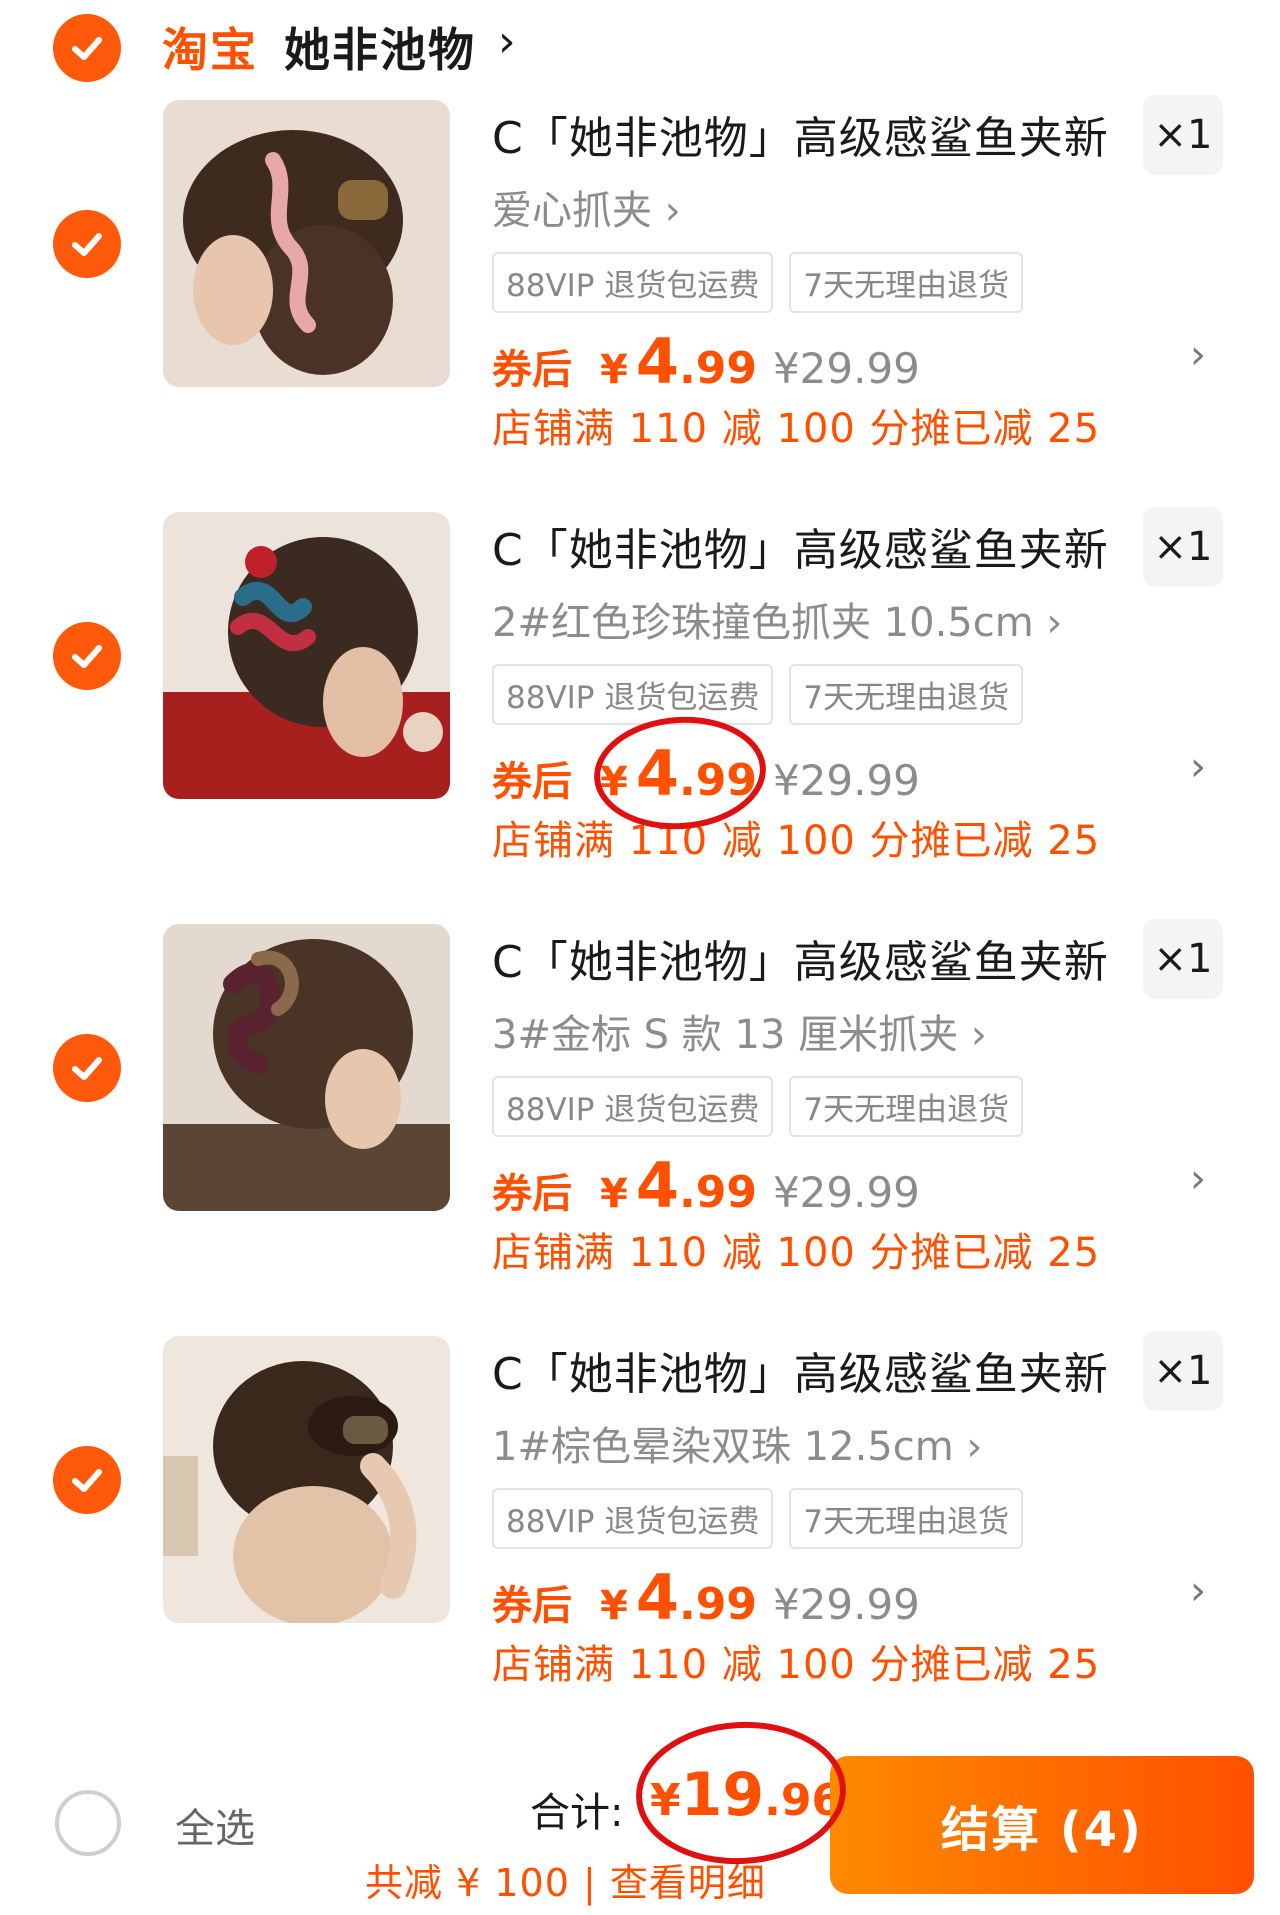  What do you see at coordinates (741, 1793) in the screenshot?
I see `red-annotation-circle` at bounding box center [741, 1793].